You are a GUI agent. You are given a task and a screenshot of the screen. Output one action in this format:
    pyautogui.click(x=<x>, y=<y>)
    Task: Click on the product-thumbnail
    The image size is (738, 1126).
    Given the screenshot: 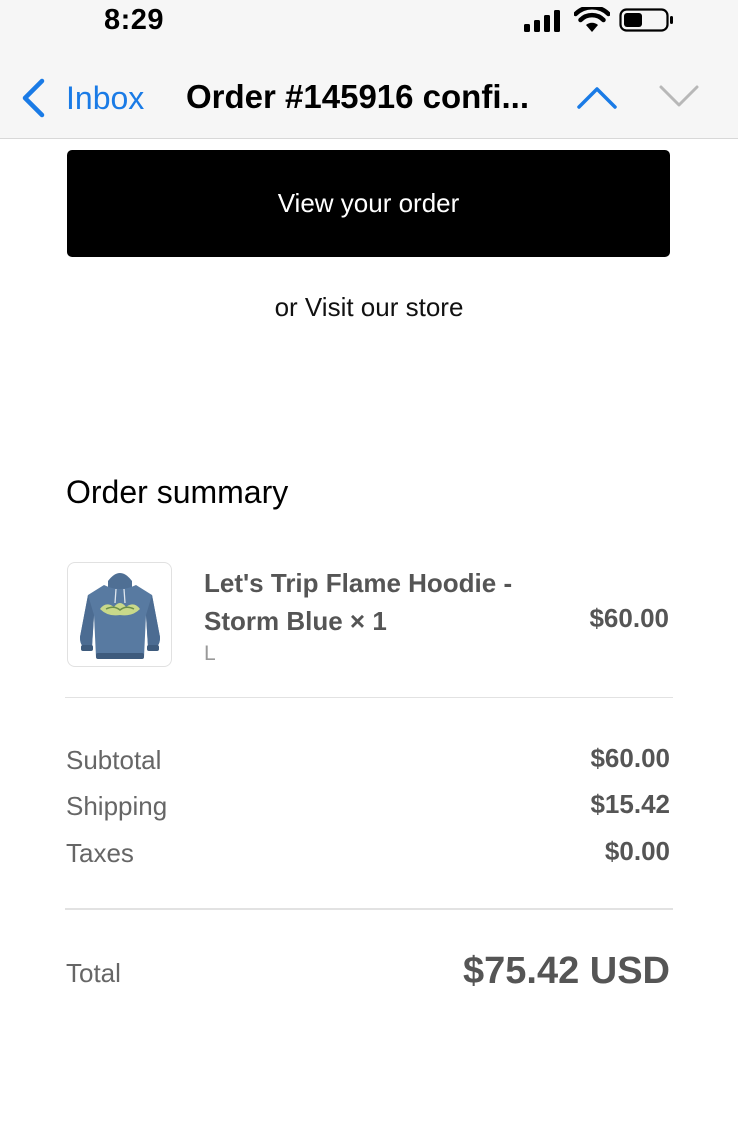 What is the action you would take?
    pyautogui.click(x=119, y=614)
    